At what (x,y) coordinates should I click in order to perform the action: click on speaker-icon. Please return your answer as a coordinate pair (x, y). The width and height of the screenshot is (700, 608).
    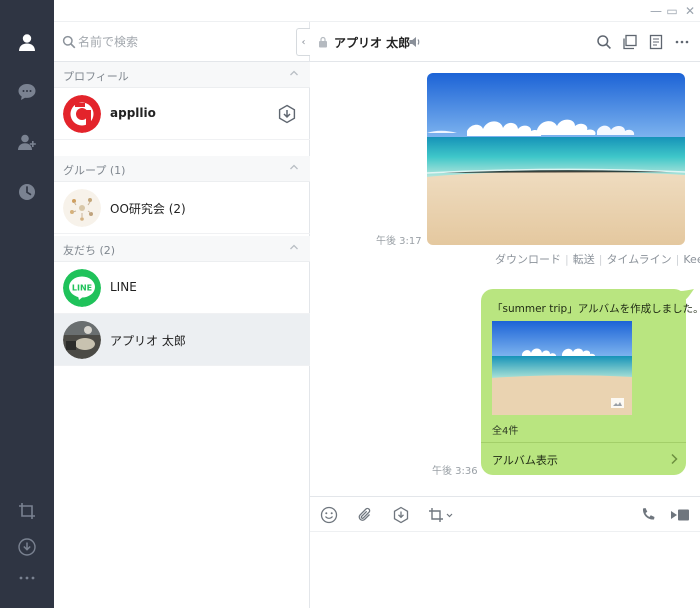
    Looking at the image, I should click on (415, 42).